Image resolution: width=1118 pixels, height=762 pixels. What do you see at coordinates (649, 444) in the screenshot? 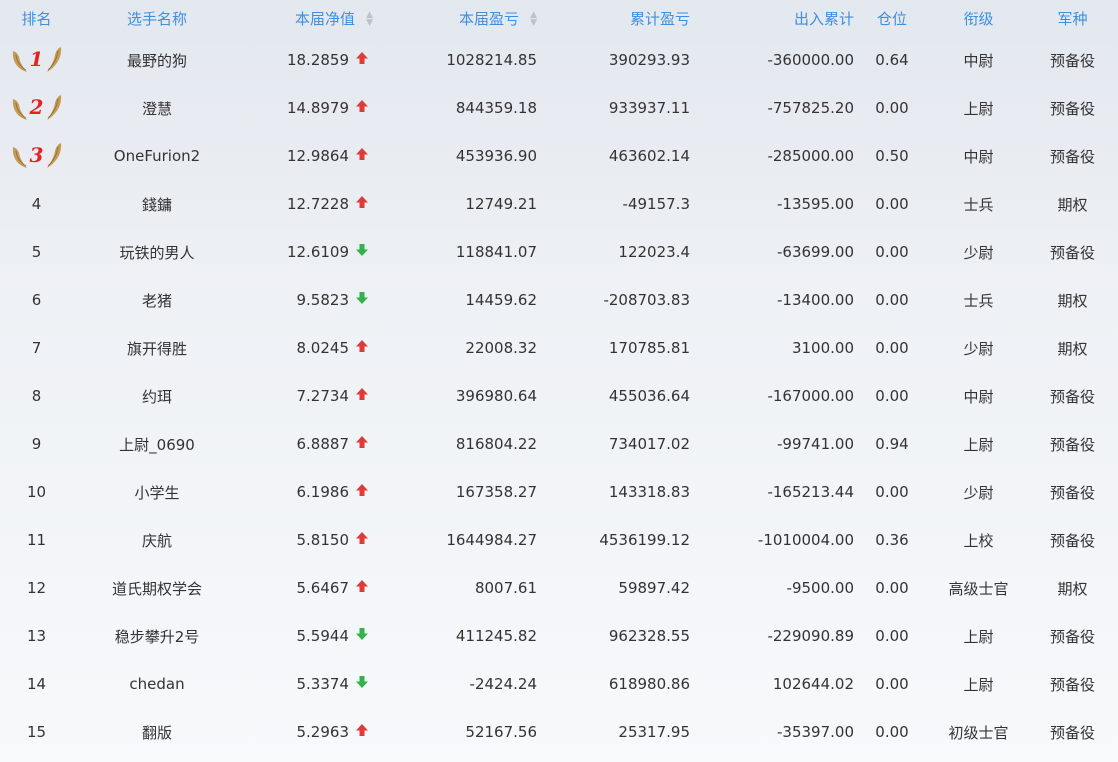
I see `total-profit: 734017.02` at bounding box center [649, 444].